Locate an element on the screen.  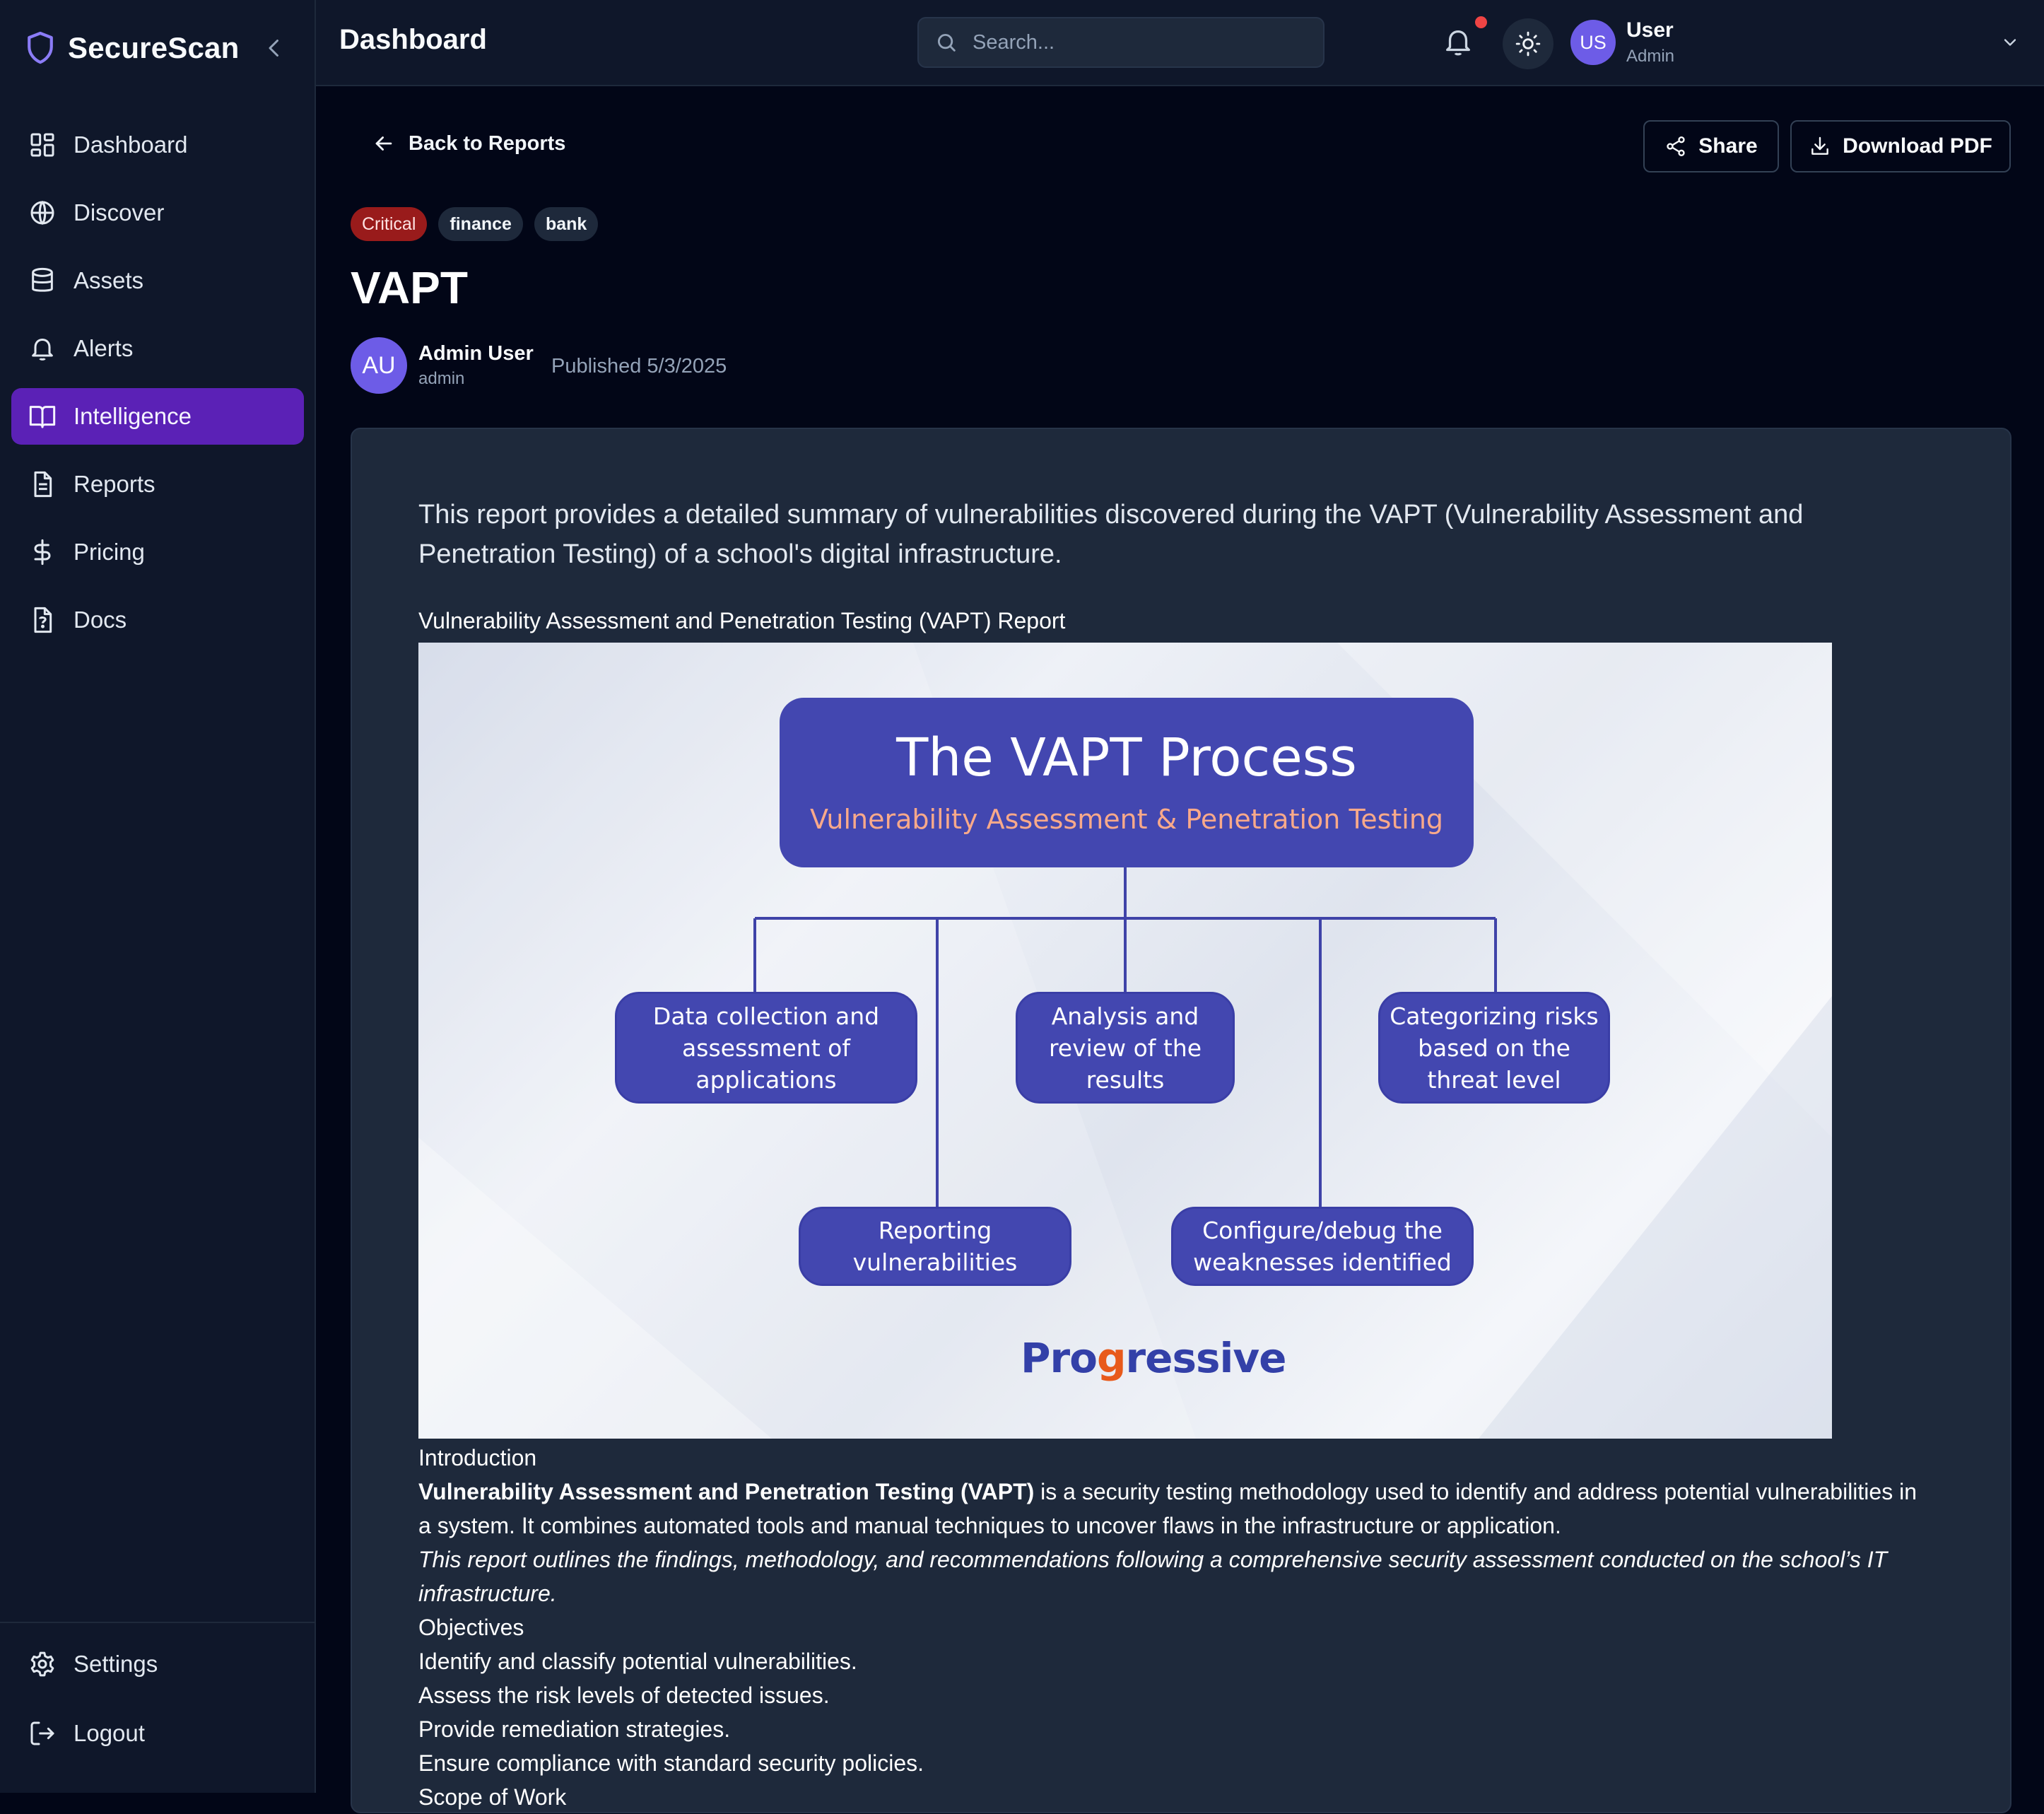
download-icon is located at coordinates (1820, 145).